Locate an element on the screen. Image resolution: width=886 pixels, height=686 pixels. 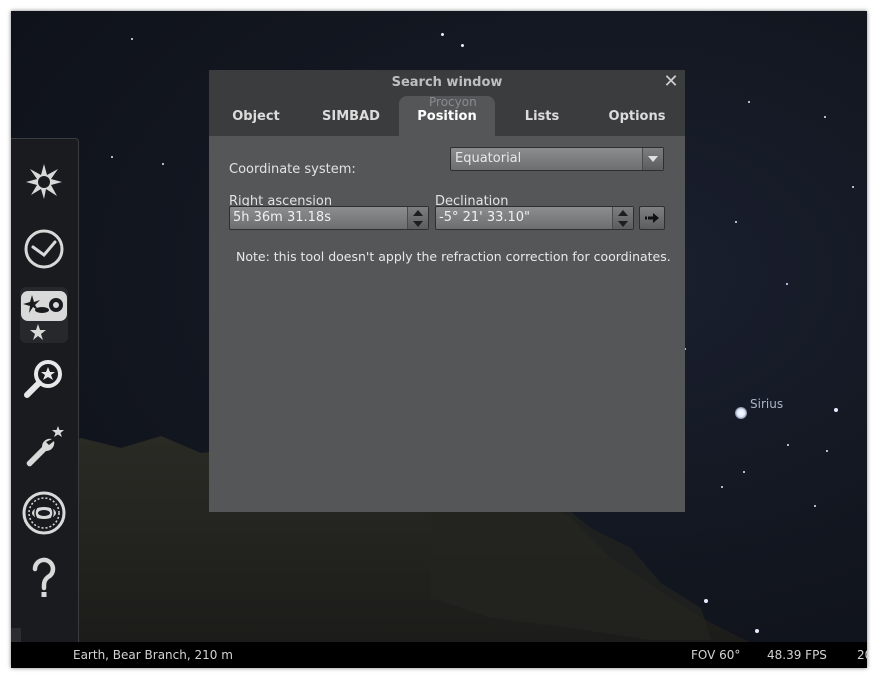
configuration-button is located at coordinates (44, 447).